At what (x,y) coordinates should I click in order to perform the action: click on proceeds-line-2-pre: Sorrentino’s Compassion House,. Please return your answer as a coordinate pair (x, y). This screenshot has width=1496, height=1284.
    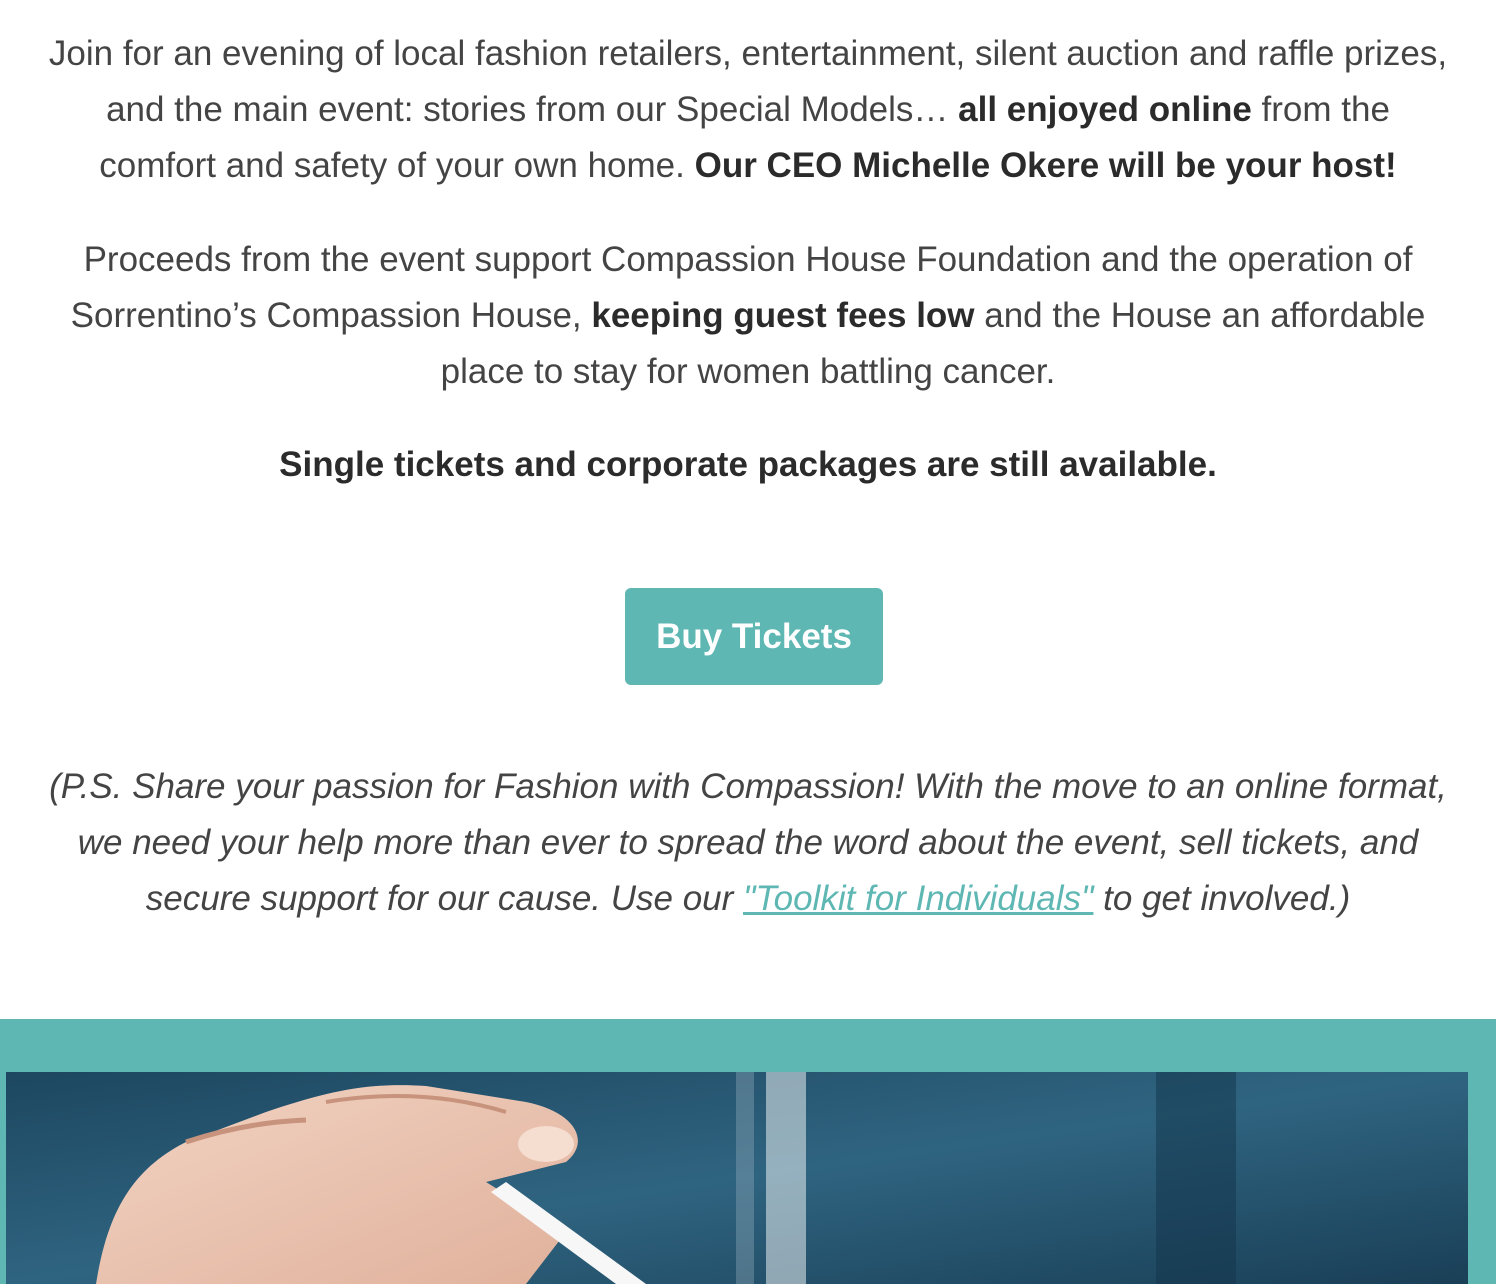
    Looking at the image, I should click on (331, 315).